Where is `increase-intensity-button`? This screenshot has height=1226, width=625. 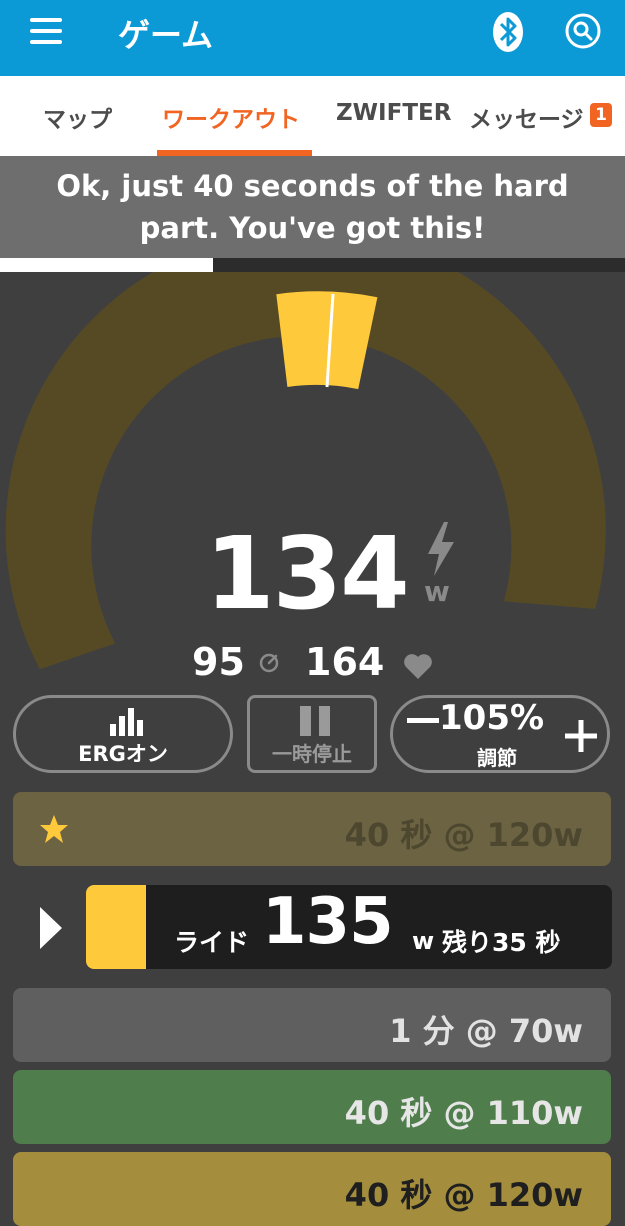 increase-intensity-button is located at coordinates (581, 736).